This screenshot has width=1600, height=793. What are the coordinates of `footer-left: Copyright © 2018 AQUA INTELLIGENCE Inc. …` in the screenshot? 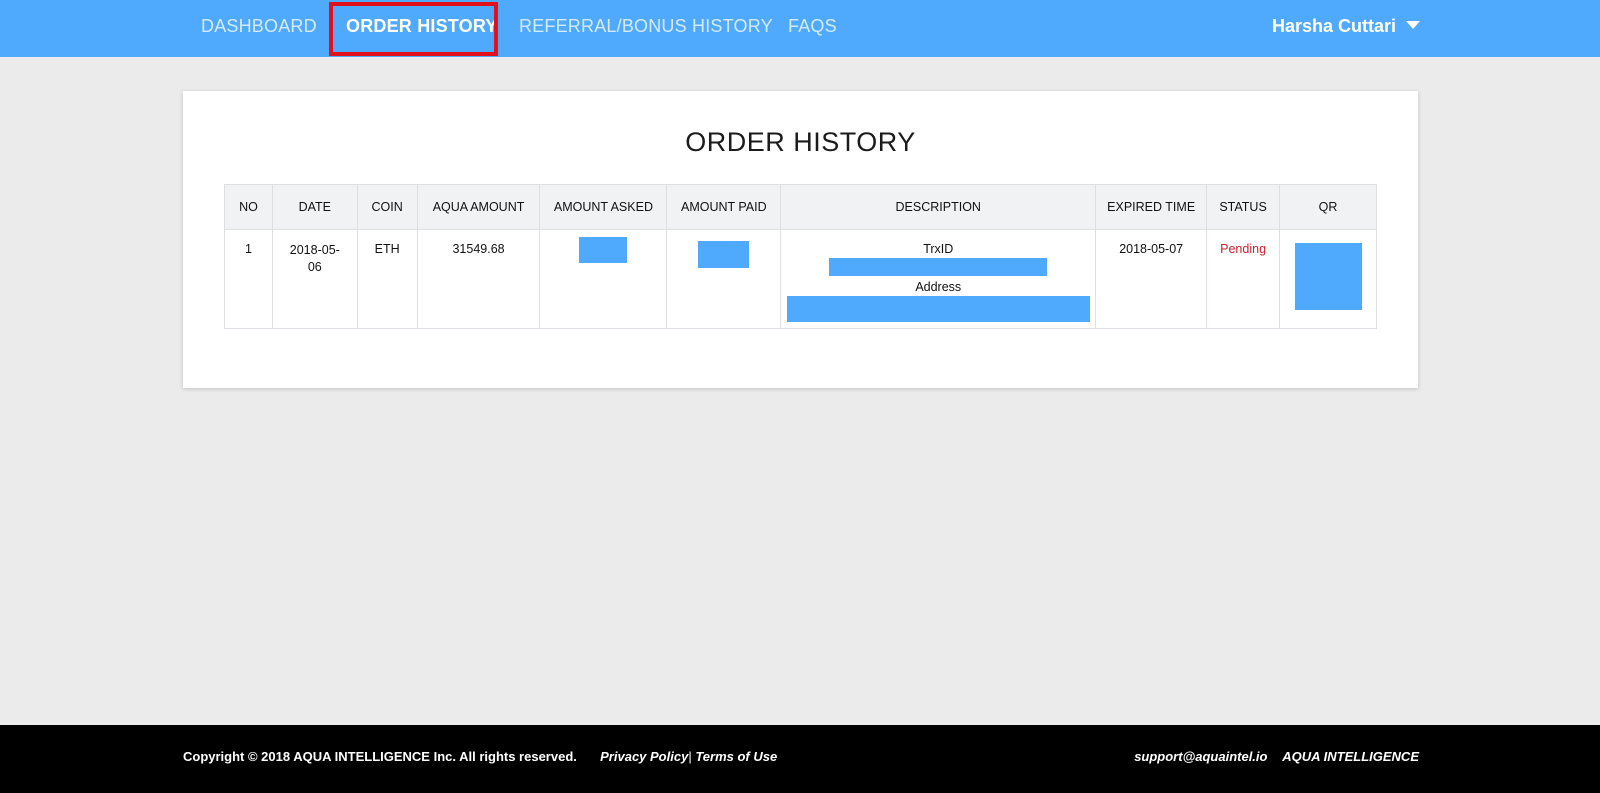 It's located at (480, 757).